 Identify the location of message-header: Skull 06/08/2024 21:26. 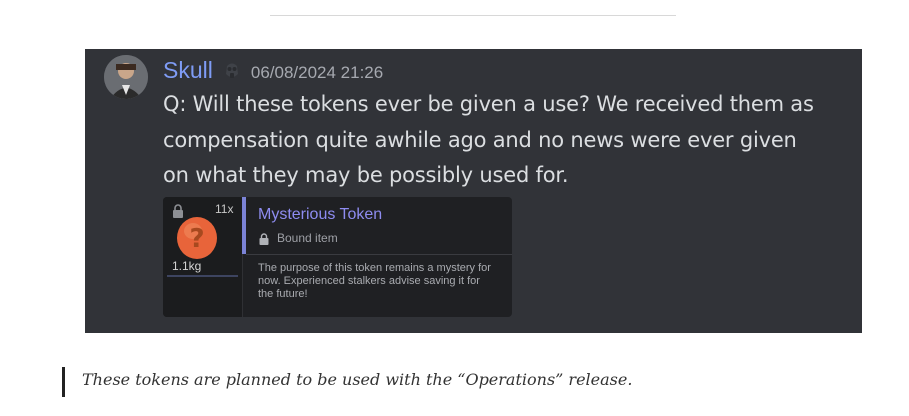
(273, 70).